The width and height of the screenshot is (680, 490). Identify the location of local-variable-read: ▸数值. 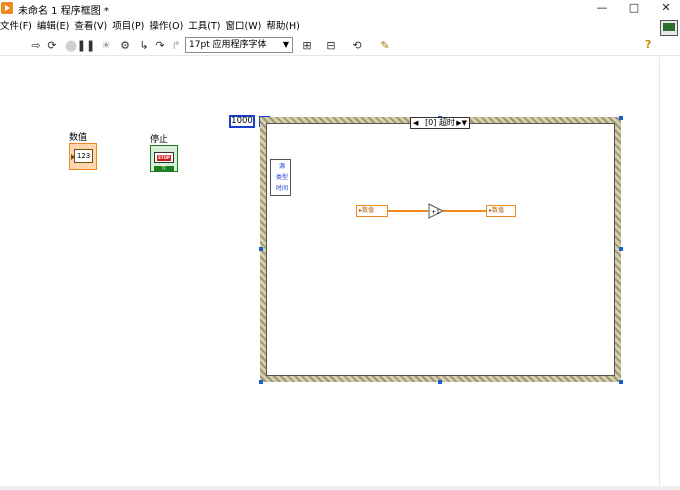
(372, 211).